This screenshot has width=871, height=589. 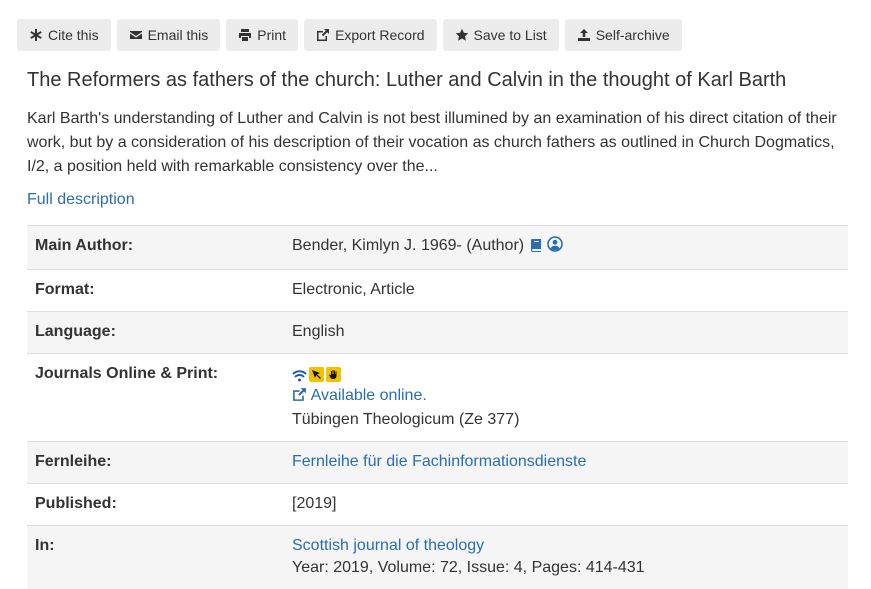 What do you see at coordinates (155, 505) in the screenshot?
I see `published-label: Published:` at bounding box center [155, 505].